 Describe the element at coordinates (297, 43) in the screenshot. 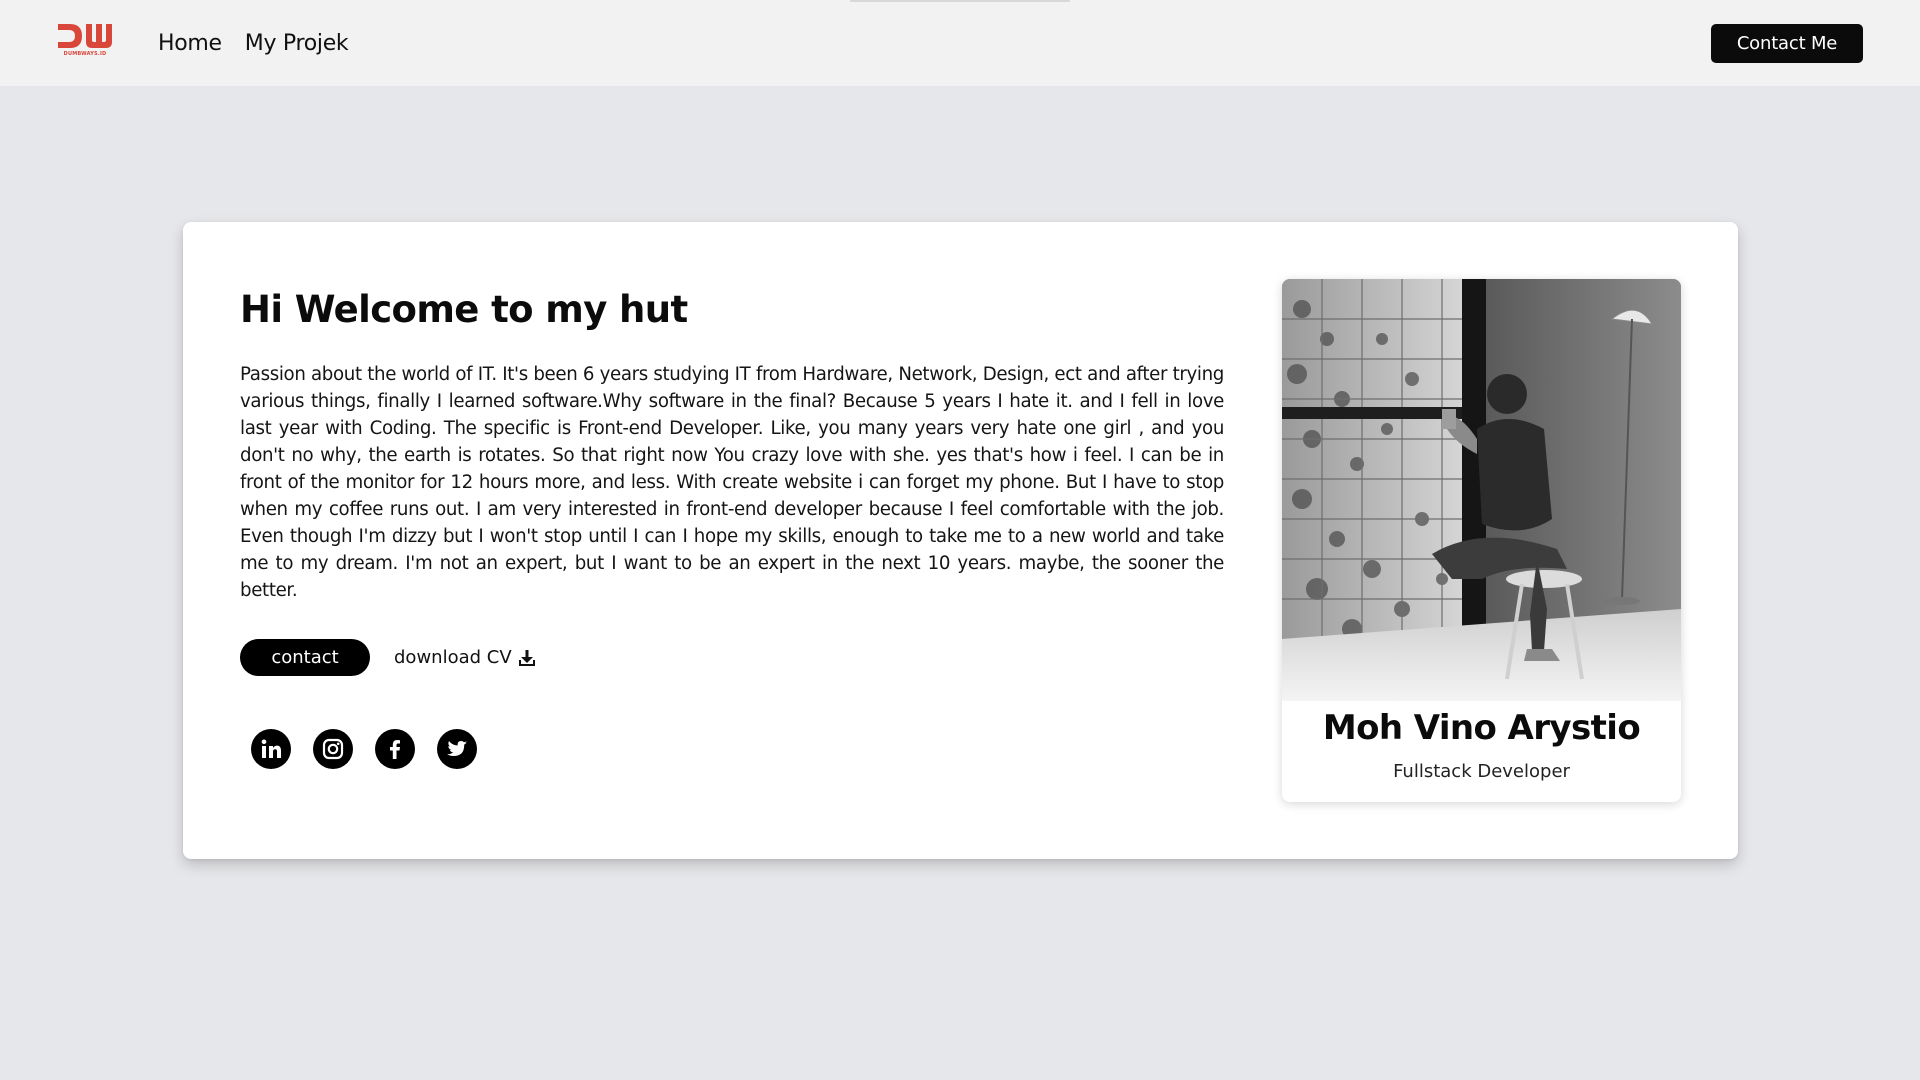

I see `nav-my-projek-link: My Projek` at that location.